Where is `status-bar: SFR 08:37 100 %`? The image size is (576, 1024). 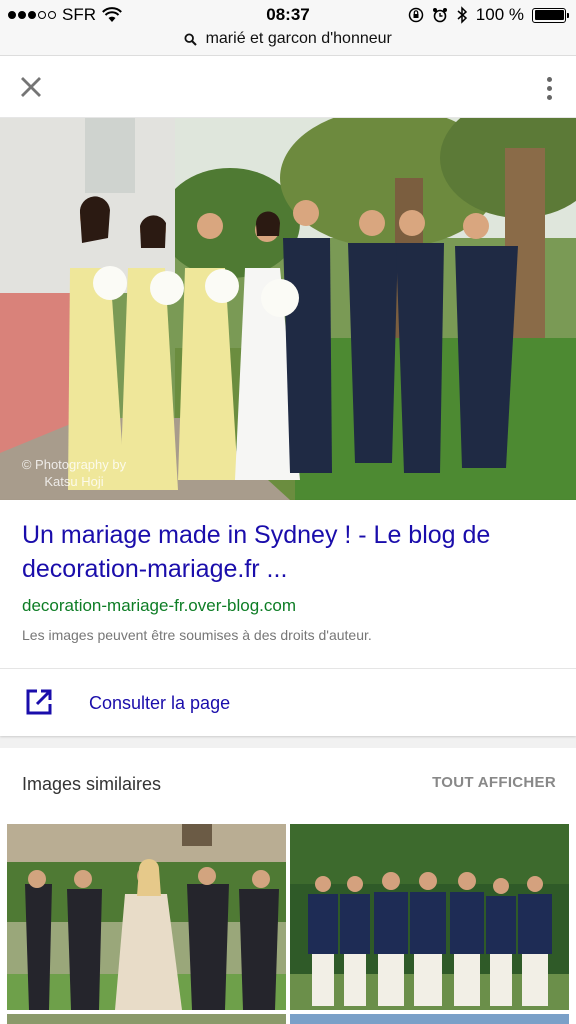 status-bar: SFR 08:37 100 % is located at coordinates (288, 15).